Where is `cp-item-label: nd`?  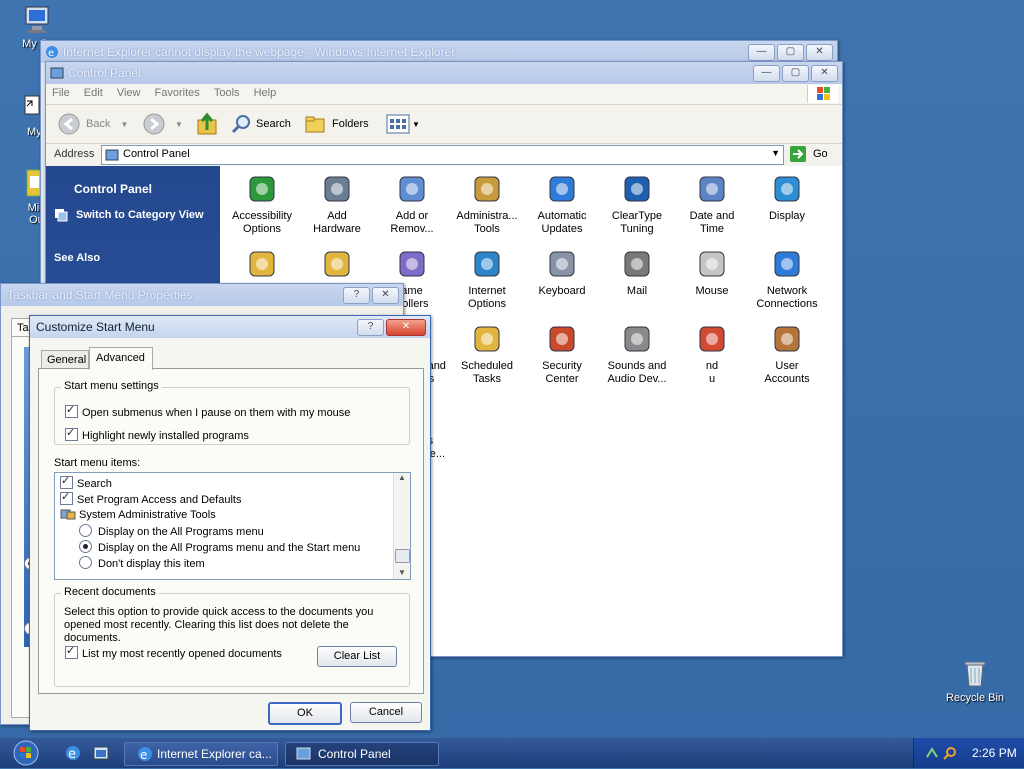 cp-item-label: nd is located at coordinates (712, 366).